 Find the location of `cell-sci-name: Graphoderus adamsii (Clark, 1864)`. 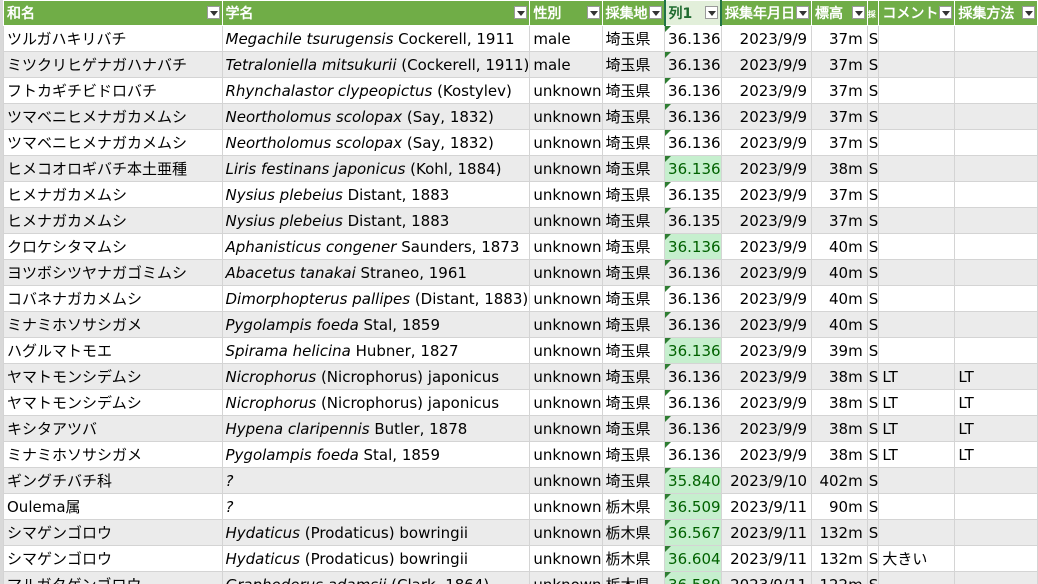

cell-sci-name: Graphoderus adamsii (Clark, 1864) is located at coordinates (376, 577).